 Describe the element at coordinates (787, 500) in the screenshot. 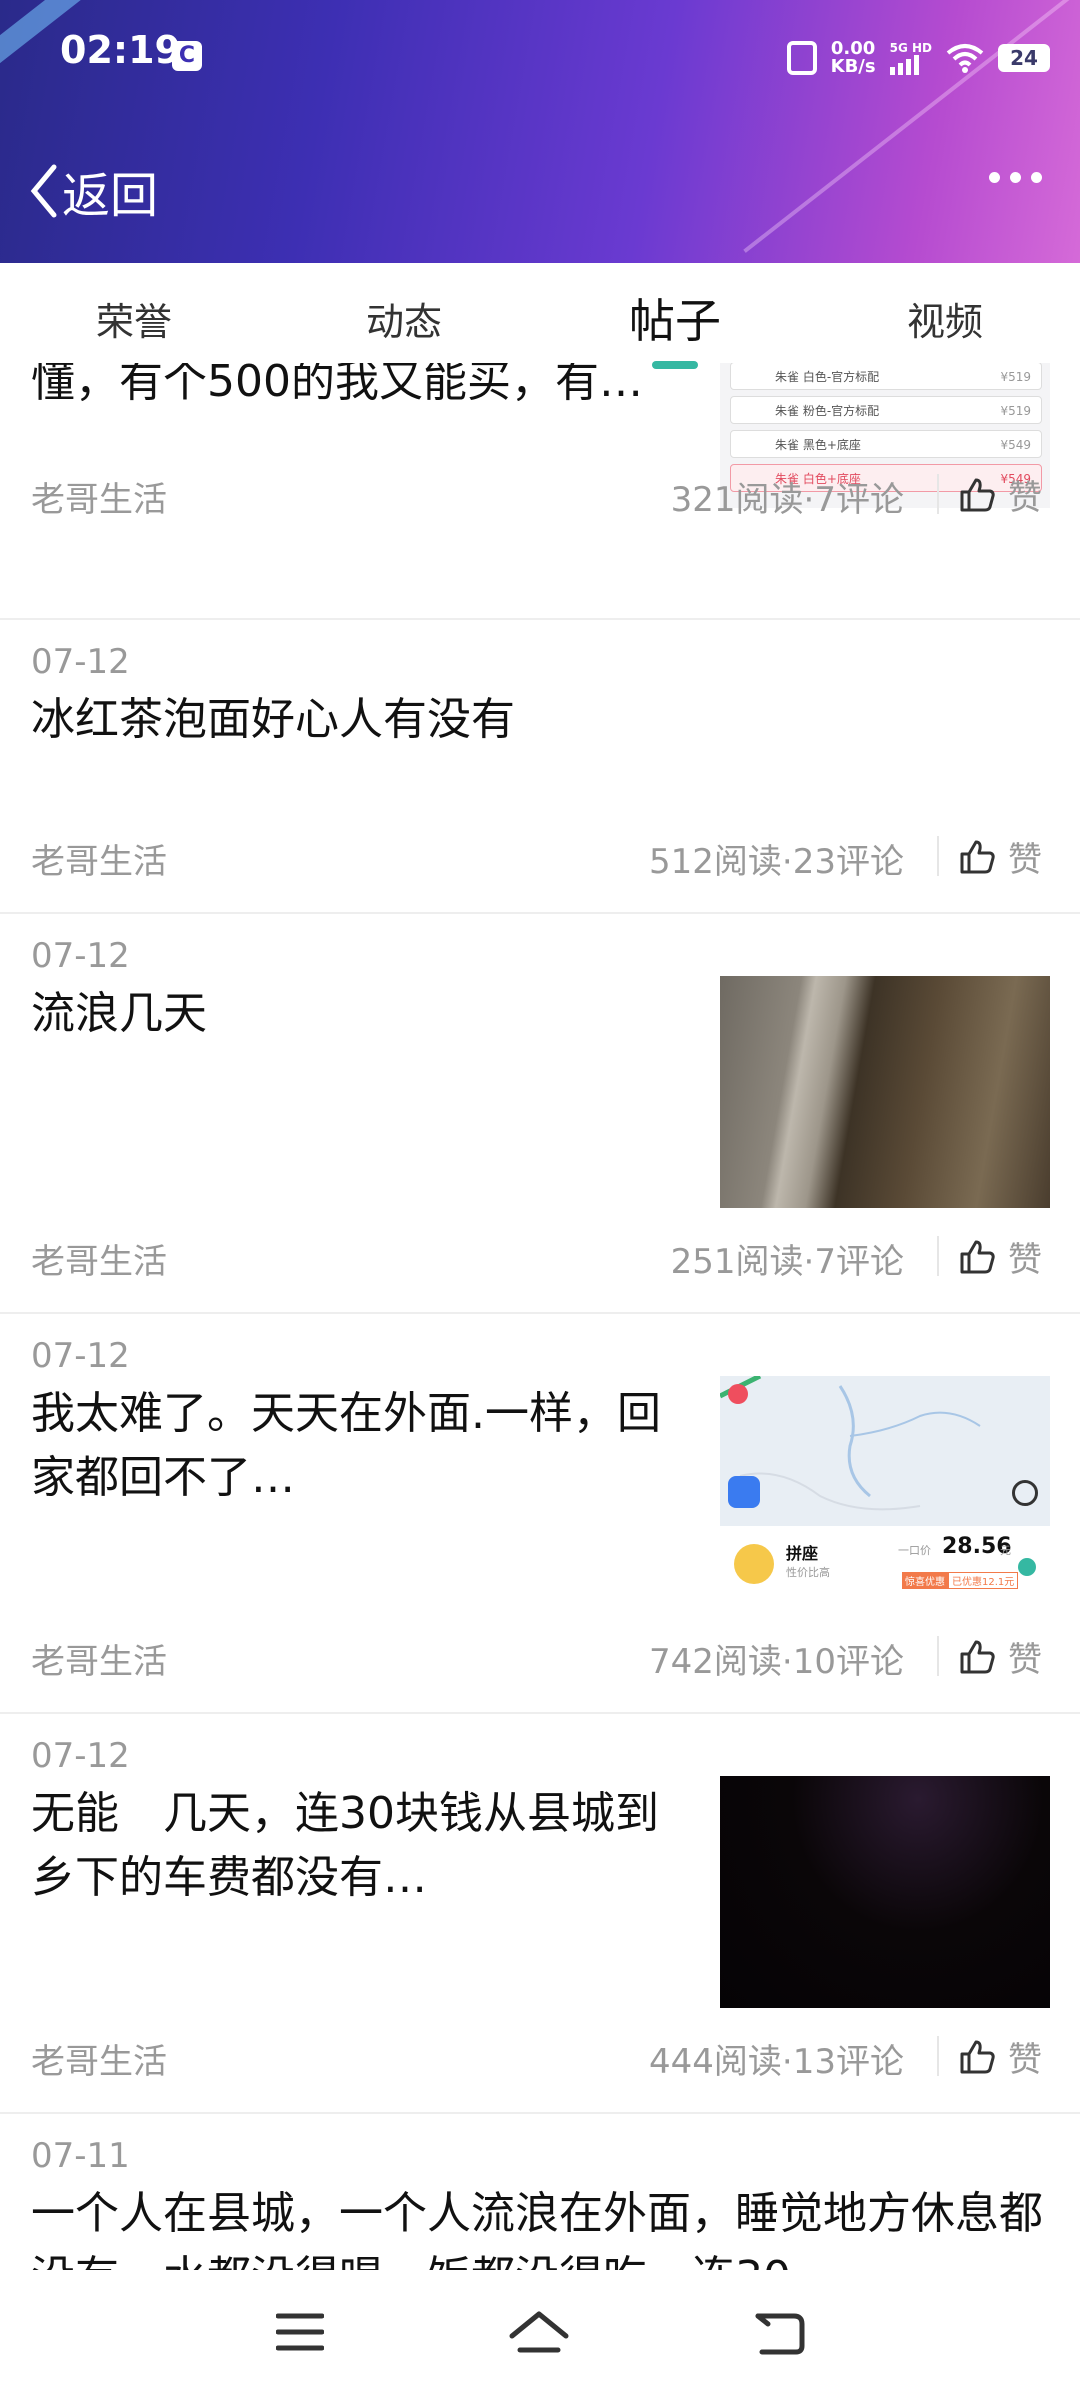

I see `post-stats: 321阅读·7评论` at that location.